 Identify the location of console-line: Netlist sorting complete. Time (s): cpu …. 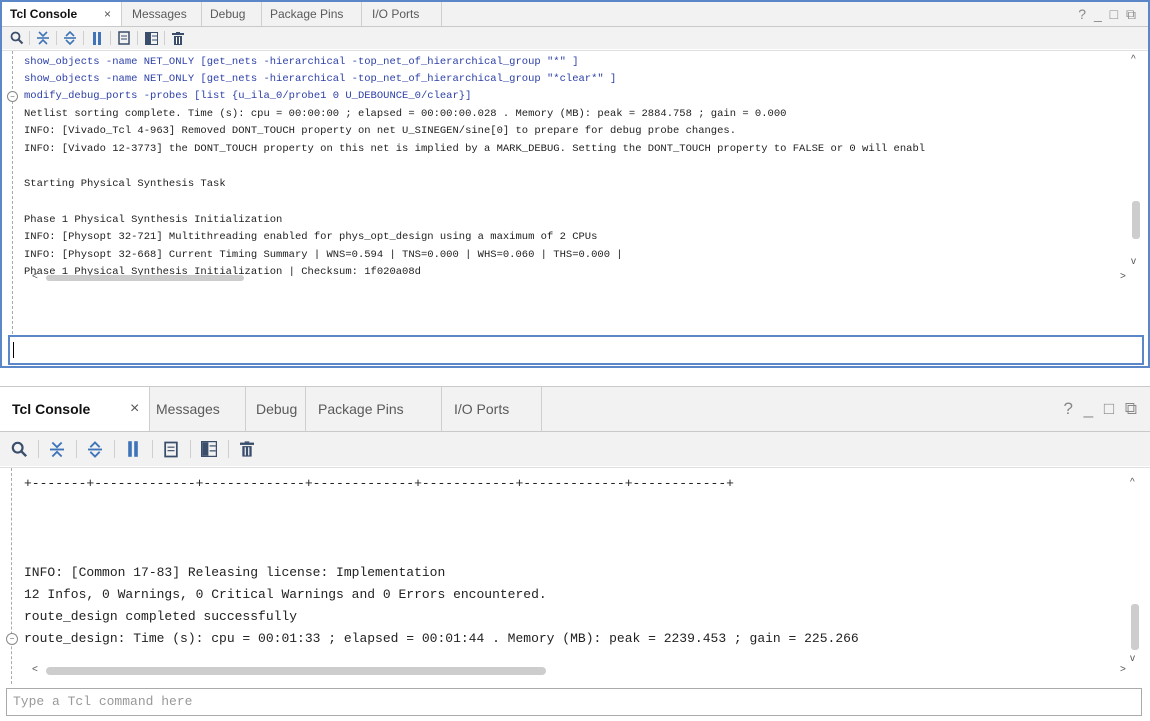
(405, 114).